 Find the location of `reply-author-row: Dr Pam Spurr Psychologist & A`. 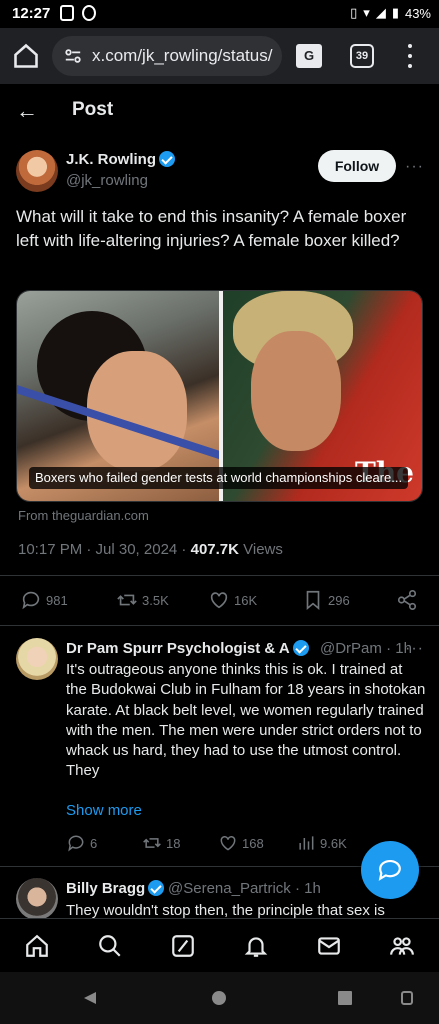

reply-author-row: Dr Pam Spurr Psychologist & A is located at coordinates (187, 648).